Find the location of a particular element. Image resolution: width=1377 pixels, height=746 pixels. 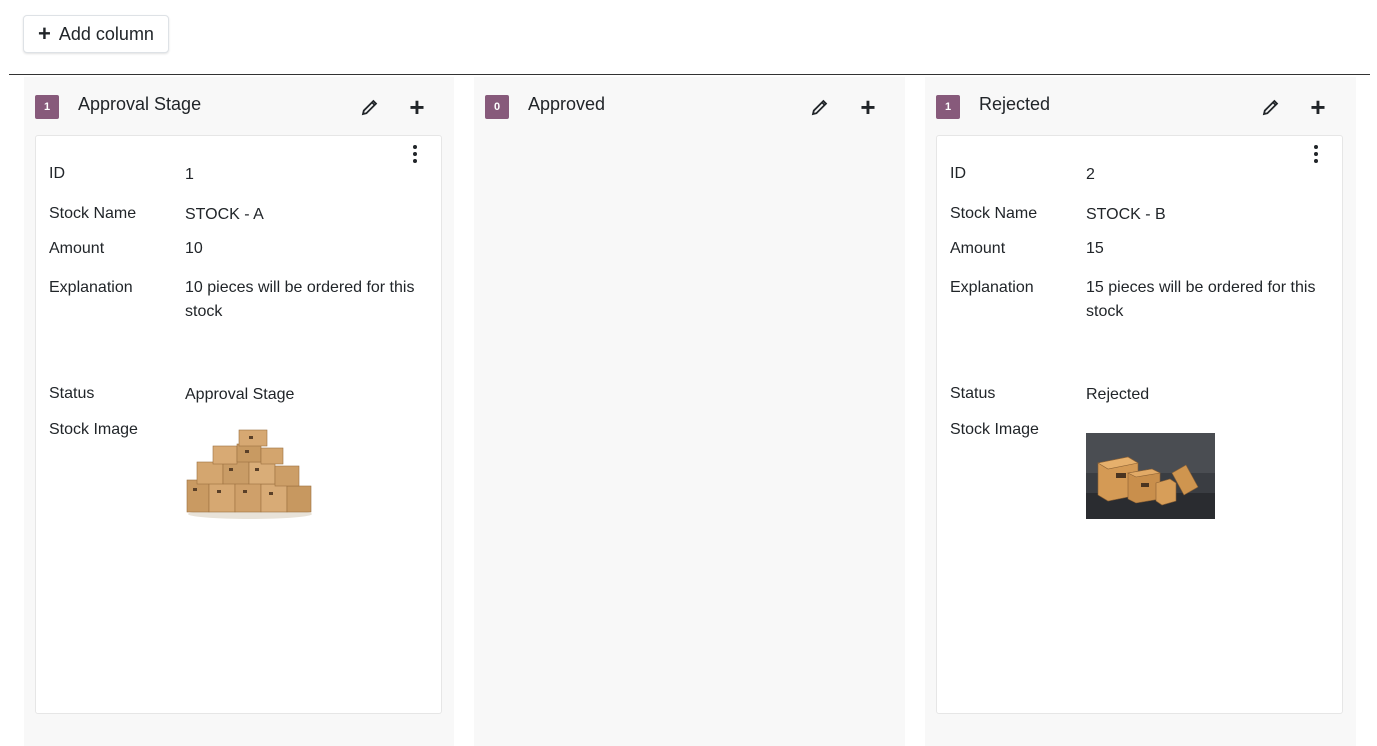

amount-value: 15 is located at coordinates (1095, 248).